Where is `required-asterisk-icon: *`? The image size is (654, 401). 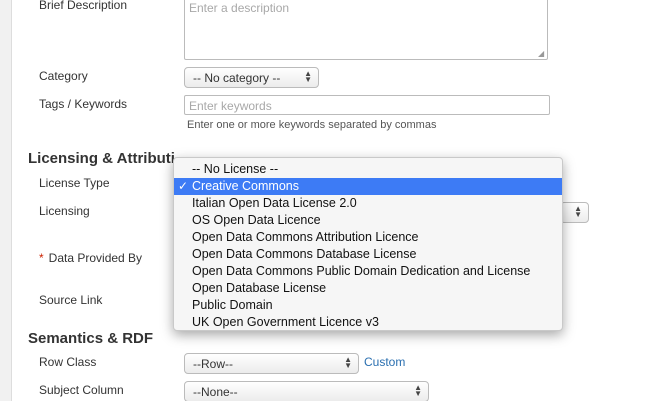
required-asterisk-icon: * is located at coordinates (41, 258).